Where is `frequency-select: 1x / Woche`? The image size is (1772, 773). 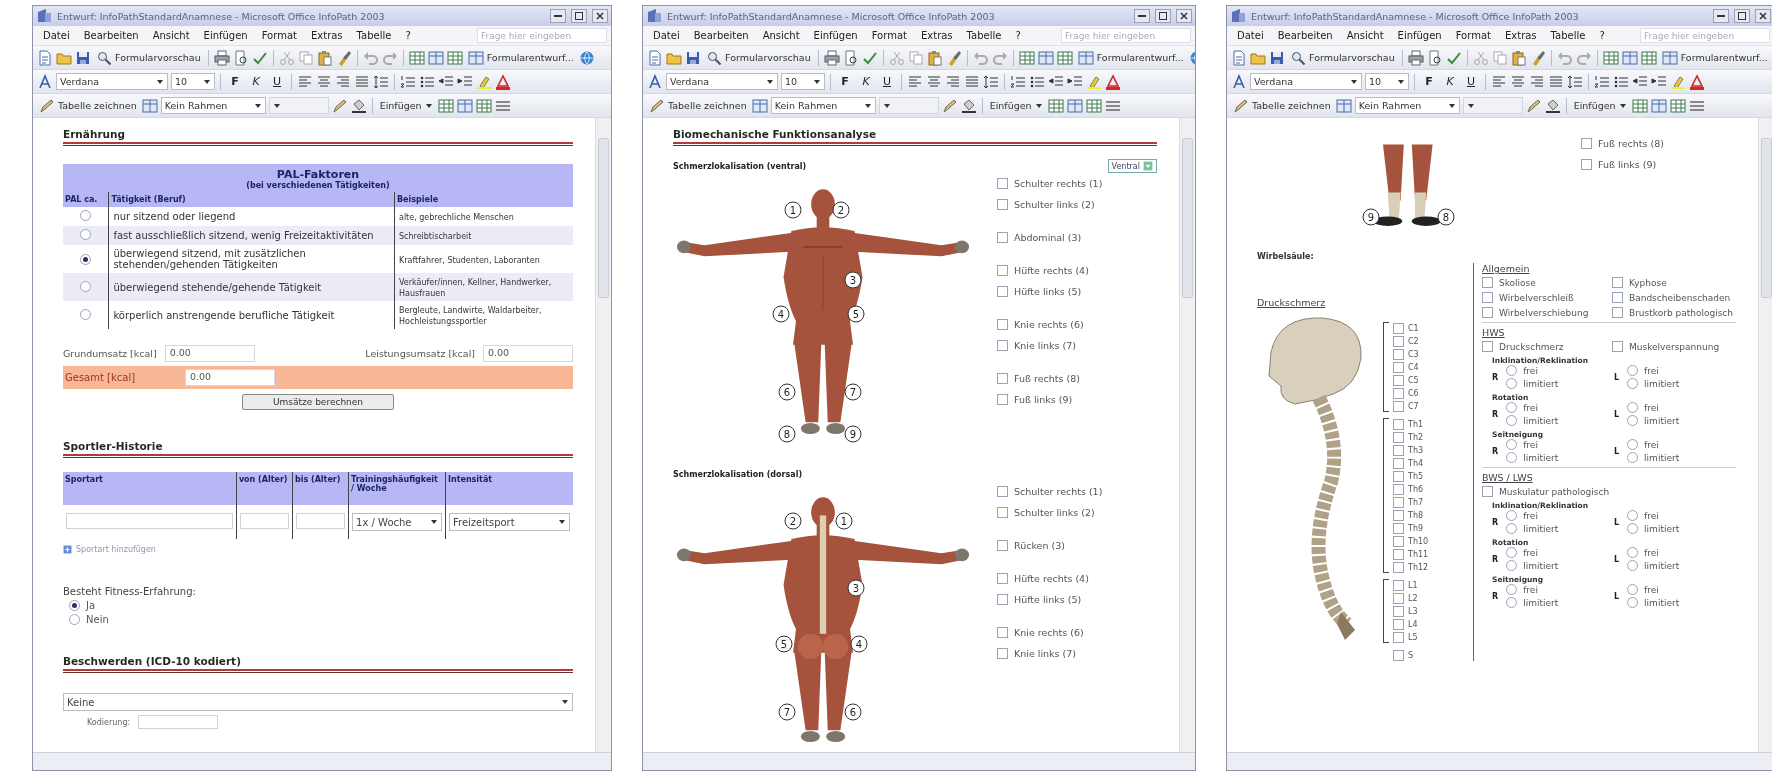 frequency-select: 1x / Woche is located at coordinates (397, 522).